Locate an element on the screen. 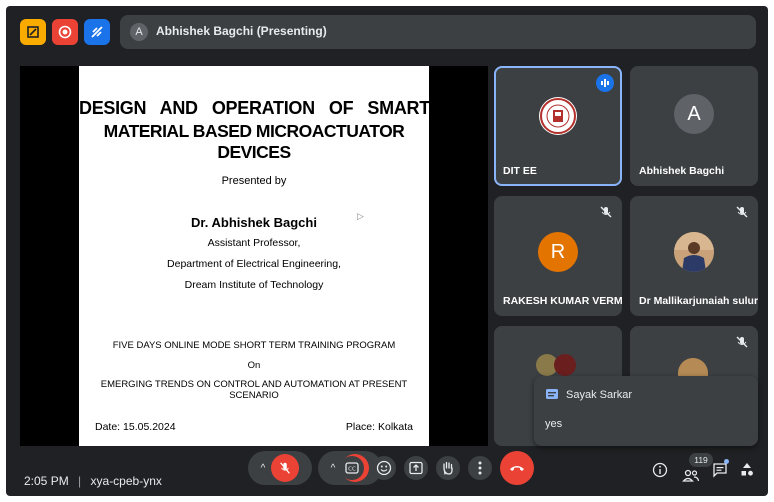 Image resolution: width=774 pixels, height=502 pixels. activities-button is located at coordinates (747, 472).